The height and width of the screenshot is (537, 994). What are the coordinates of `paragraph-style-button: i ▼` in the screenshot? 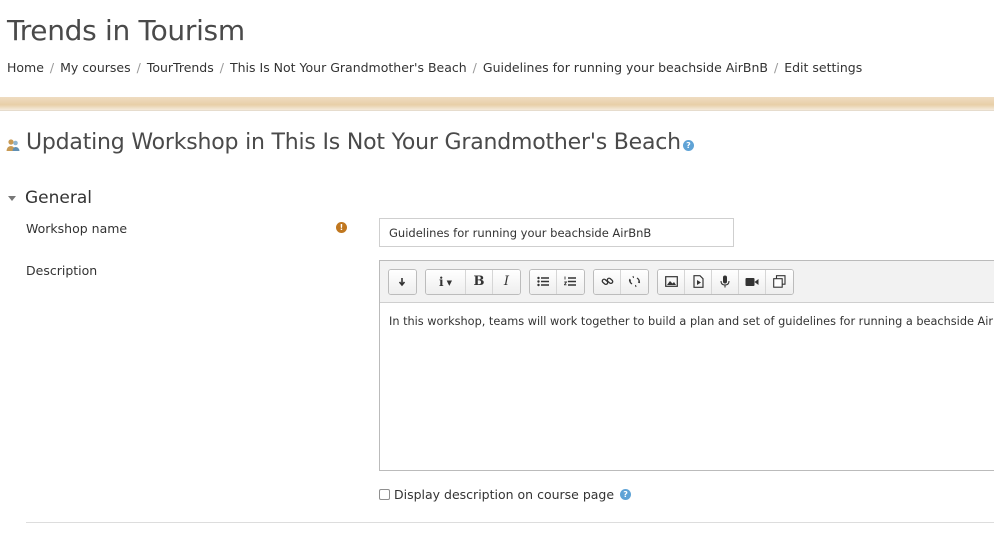 It's located at (446, 281).